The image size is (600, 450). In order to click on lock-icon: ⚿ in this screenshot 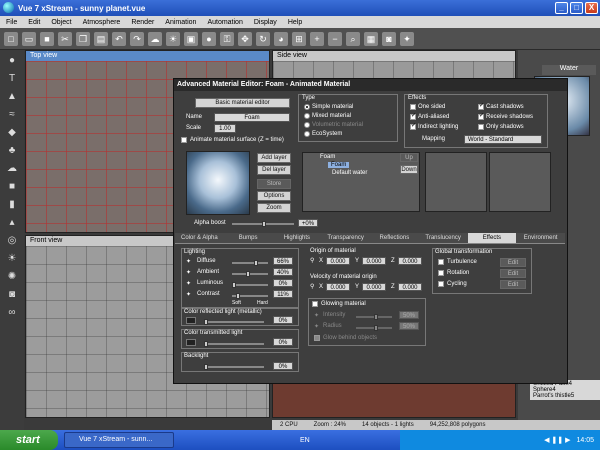, I will do `click(227, 38)`.